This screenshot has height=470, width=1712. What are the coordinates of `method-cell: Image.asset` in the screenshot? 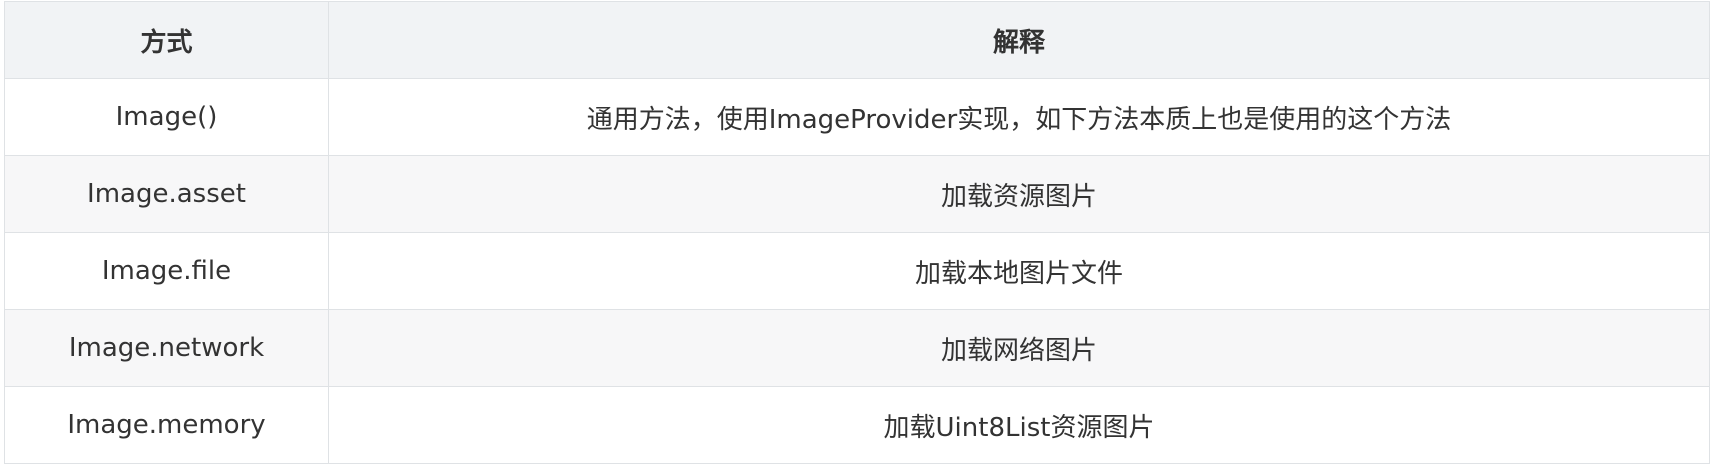 It's located at (166, 194).